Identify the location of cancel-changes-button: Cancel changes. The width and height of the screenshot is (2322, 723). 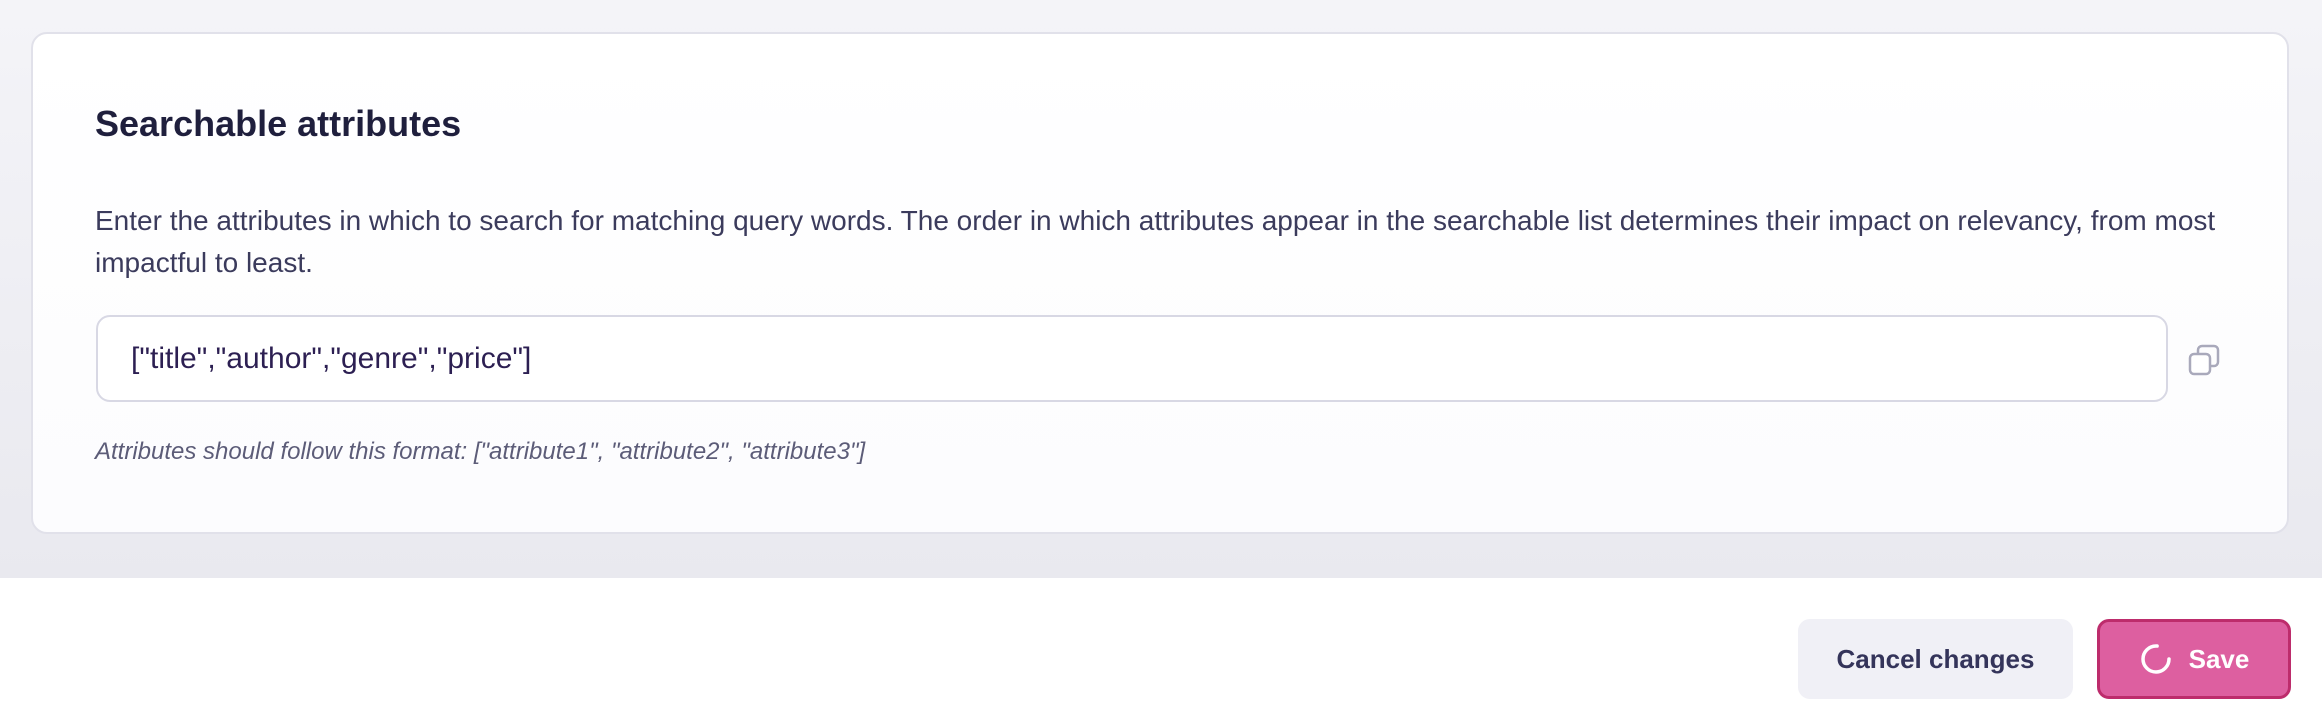
(1935, 659).